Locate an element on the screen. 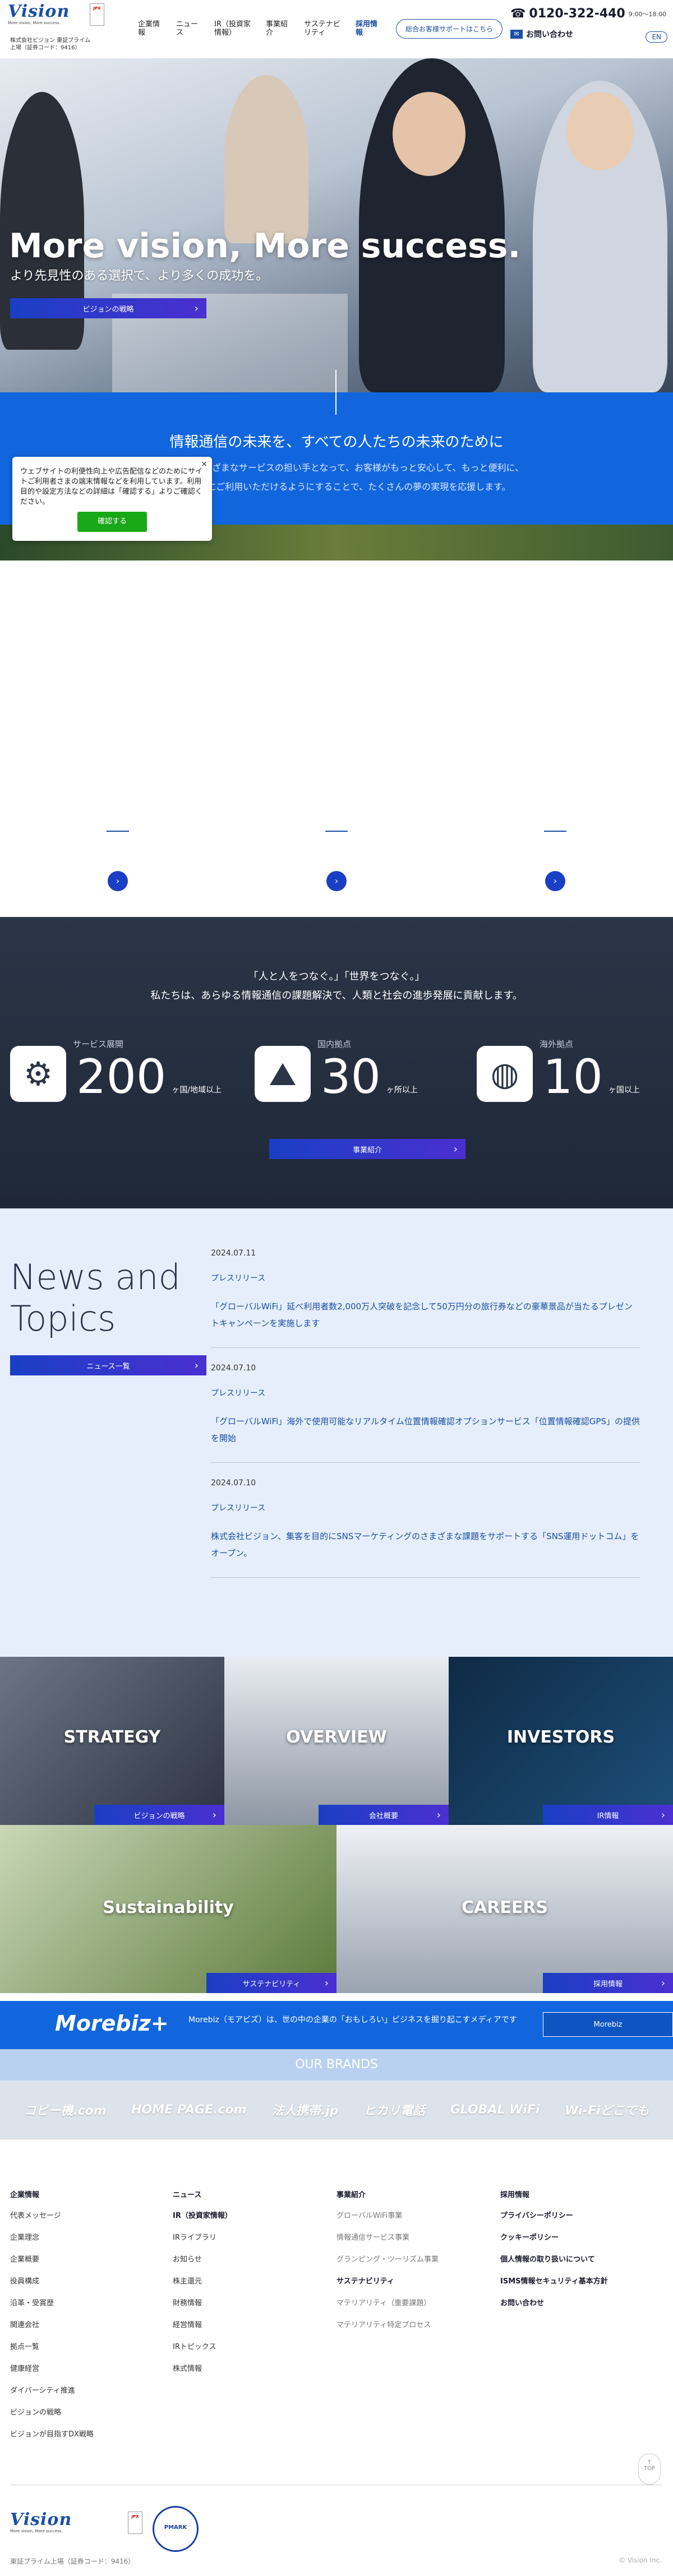 The image size is (673, 2576). footer-col-head: 事業紹介 is located at coordinates (398, 2194).